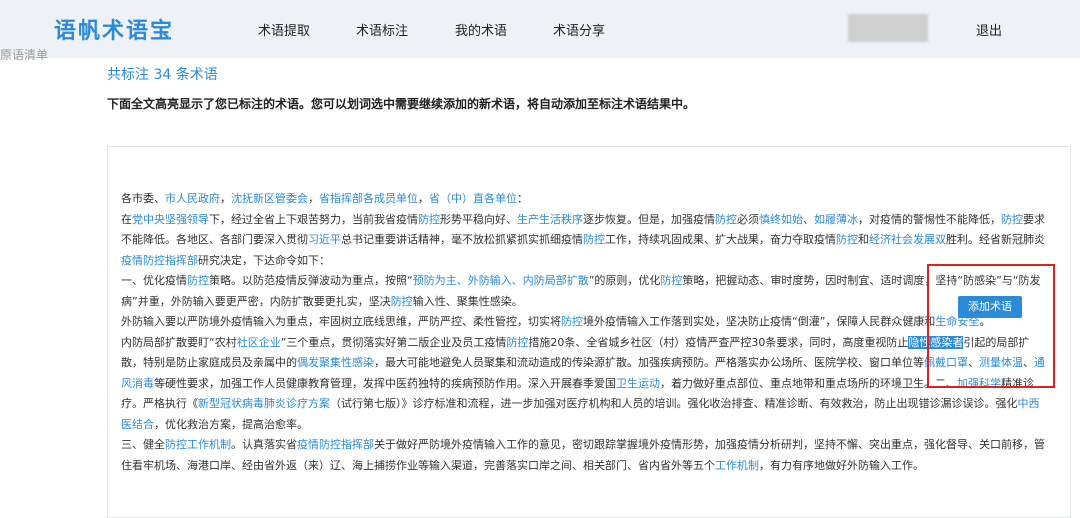 The image size is (1080, 518). What do you see at coordinates (143, 444) in the screenshot?
I see `text-segment: 三、健全` at bounding box center [143, 444].